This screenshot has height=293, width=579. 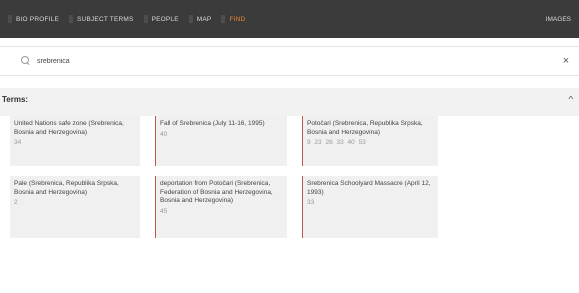 I want to click on nav-images: IMAGES, so click(x=562, y=19).